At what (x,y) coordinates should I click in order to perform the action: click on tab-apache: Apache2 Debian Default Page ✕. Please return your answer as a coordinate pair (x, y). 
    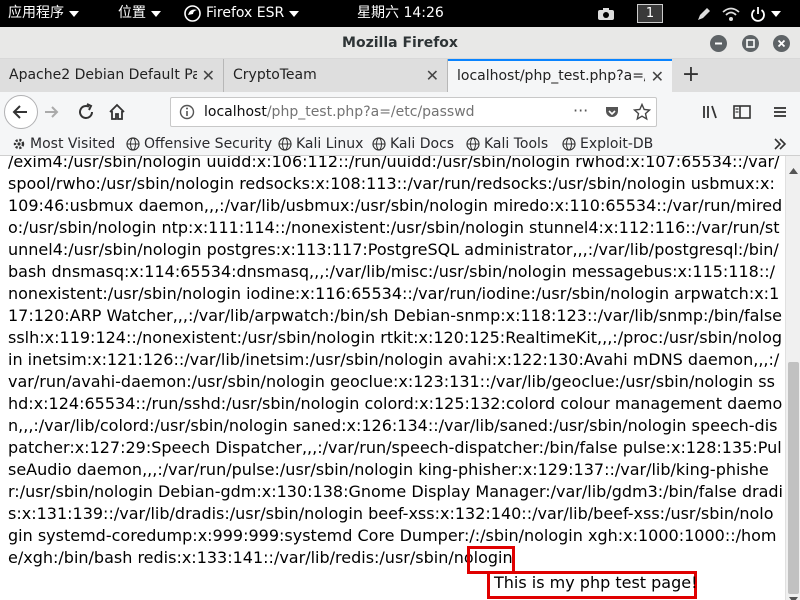
    Looking at the image, I should click on (112, 75).